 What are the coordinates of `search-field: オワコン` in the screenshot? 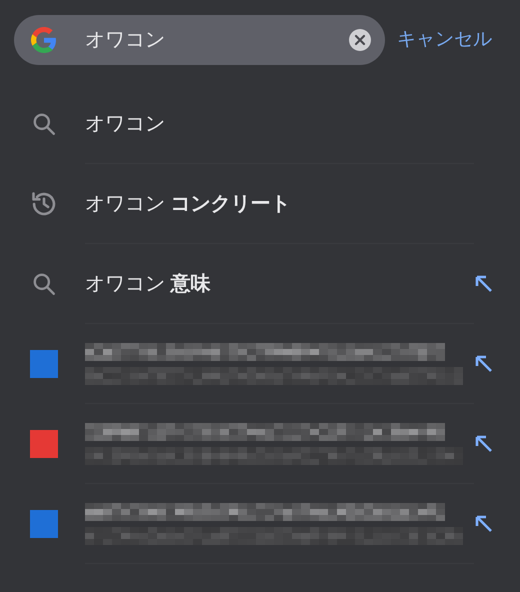 It's located at (199, 40).